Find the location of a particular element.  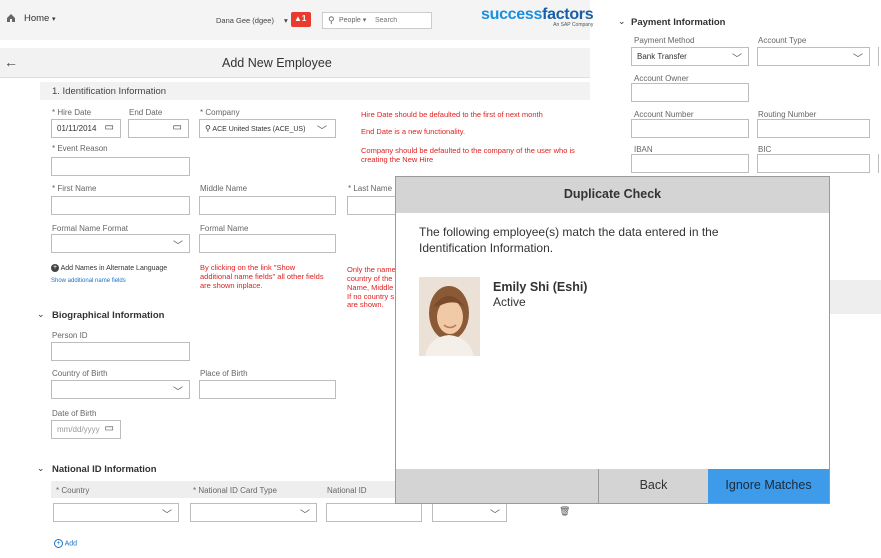

national-id-extra-select: ﹀ is located at coordinates (469, 512).